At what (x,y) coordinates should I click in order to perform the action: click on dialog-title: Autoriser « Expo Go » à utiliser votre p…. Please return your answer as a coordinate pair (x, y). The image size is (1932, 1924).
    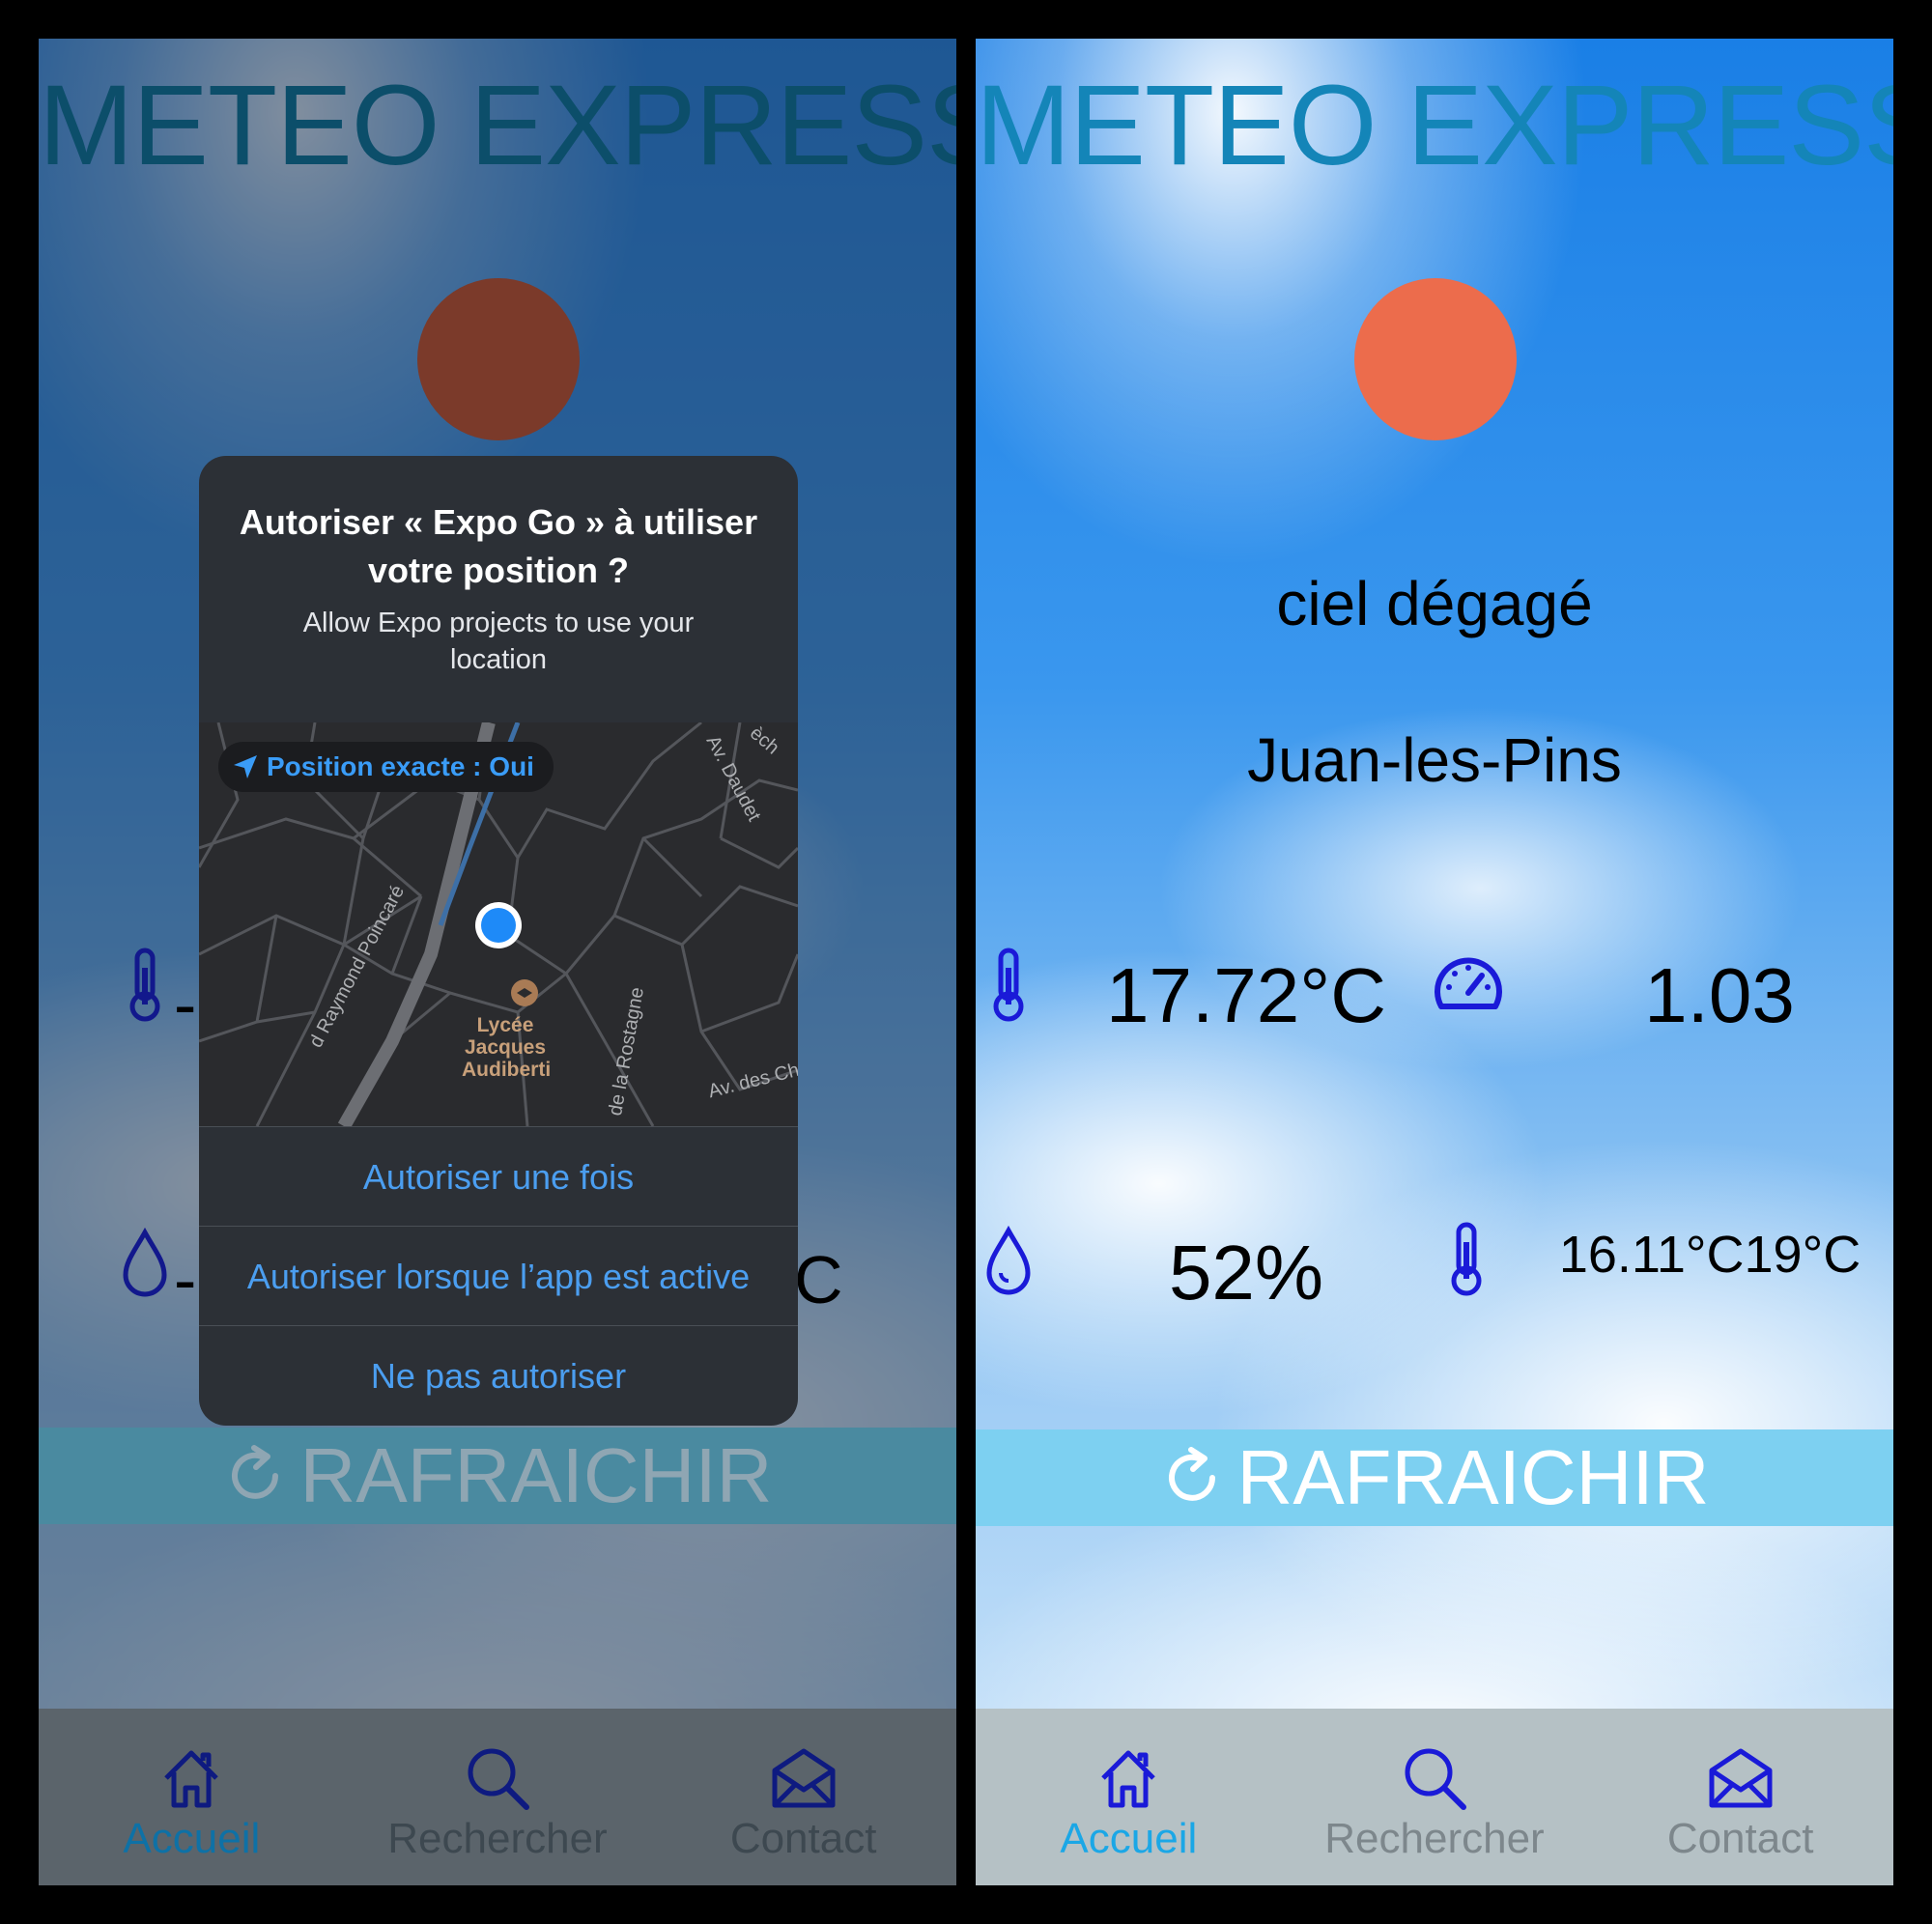
    Looking at the image, I should click on (498, 546).